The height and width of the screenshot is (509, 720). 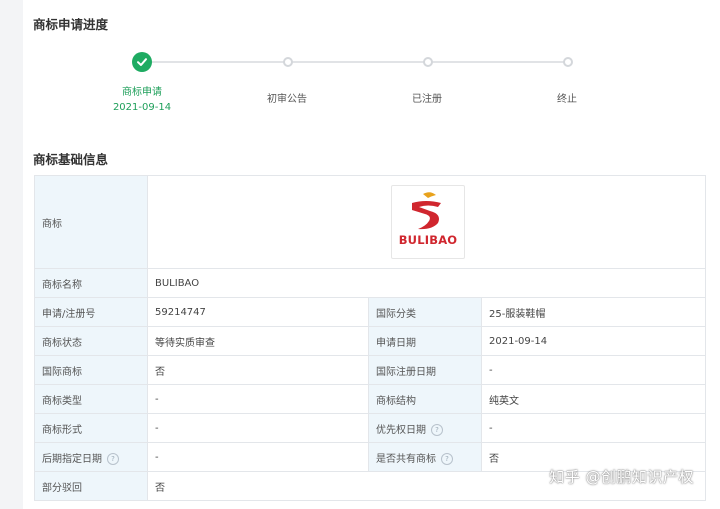 I want to click on key-label: 优先权日期, so click(x=401, y=430).